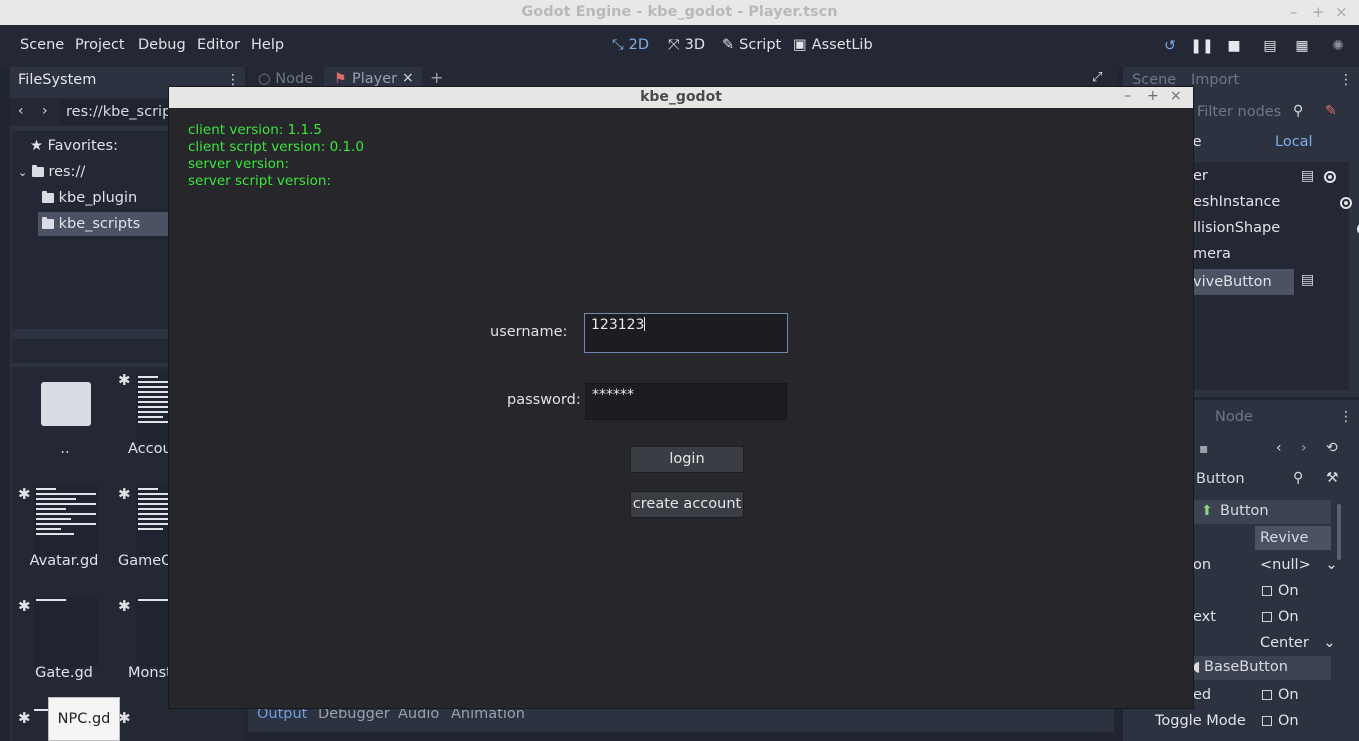 The width and height of the screenshot is (1359, 741). I want to click on create-account-button: create account, so click(687, 504).